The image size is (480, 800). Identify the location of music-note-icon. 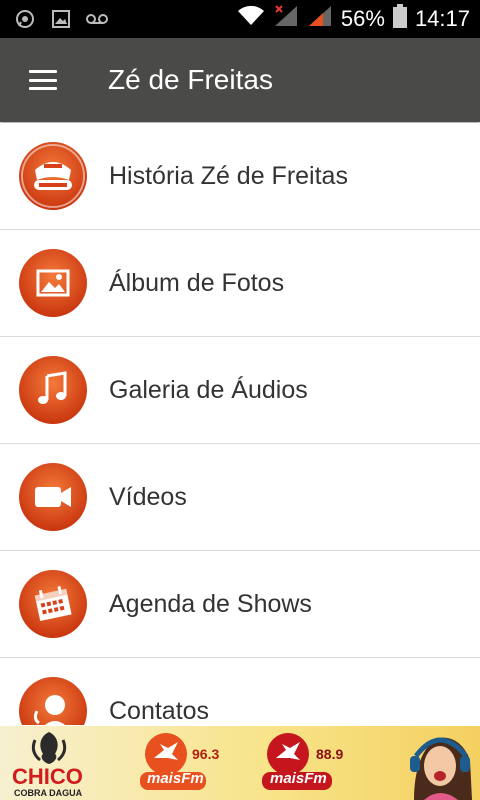
(53, 390).